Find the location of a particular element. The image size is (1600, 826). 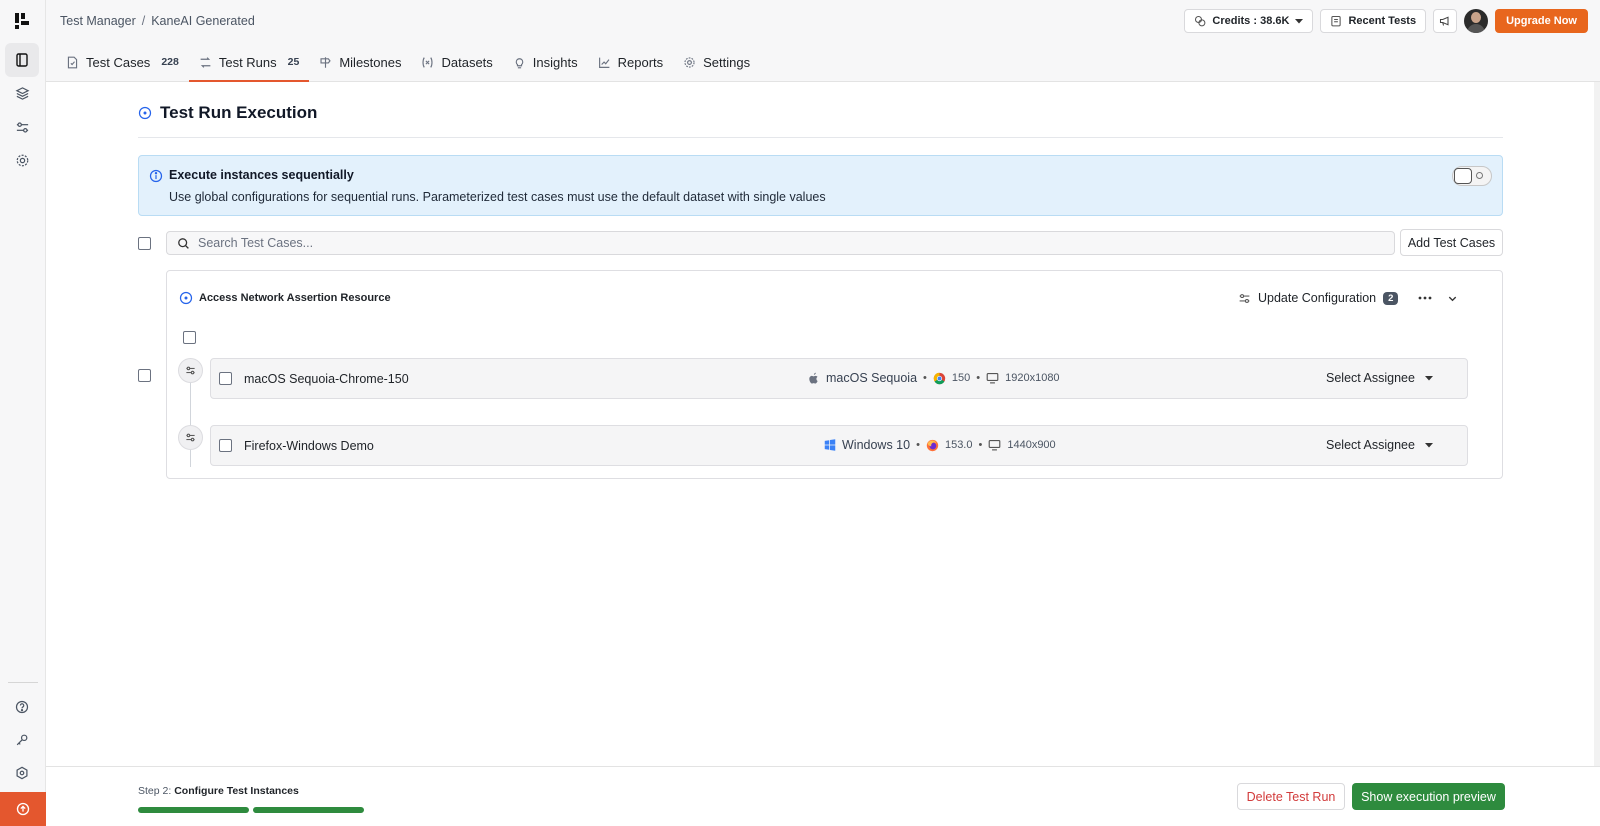

megaphone-icon is located at coordinates (1444, 21).